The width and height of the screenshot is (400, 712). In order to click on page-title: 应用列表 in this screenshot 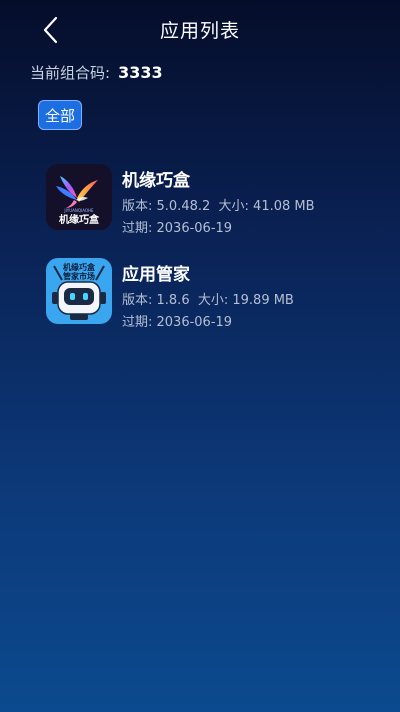, I will do `click(199, 31)`.